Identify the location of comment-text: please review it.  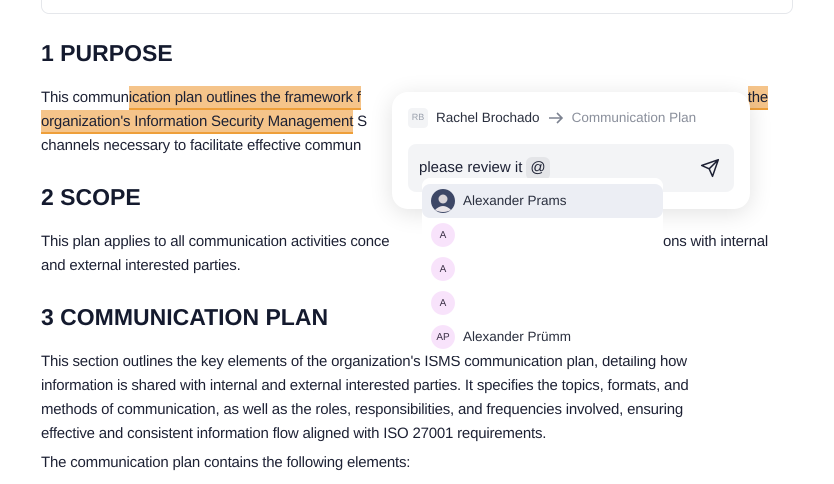
(470, 168).